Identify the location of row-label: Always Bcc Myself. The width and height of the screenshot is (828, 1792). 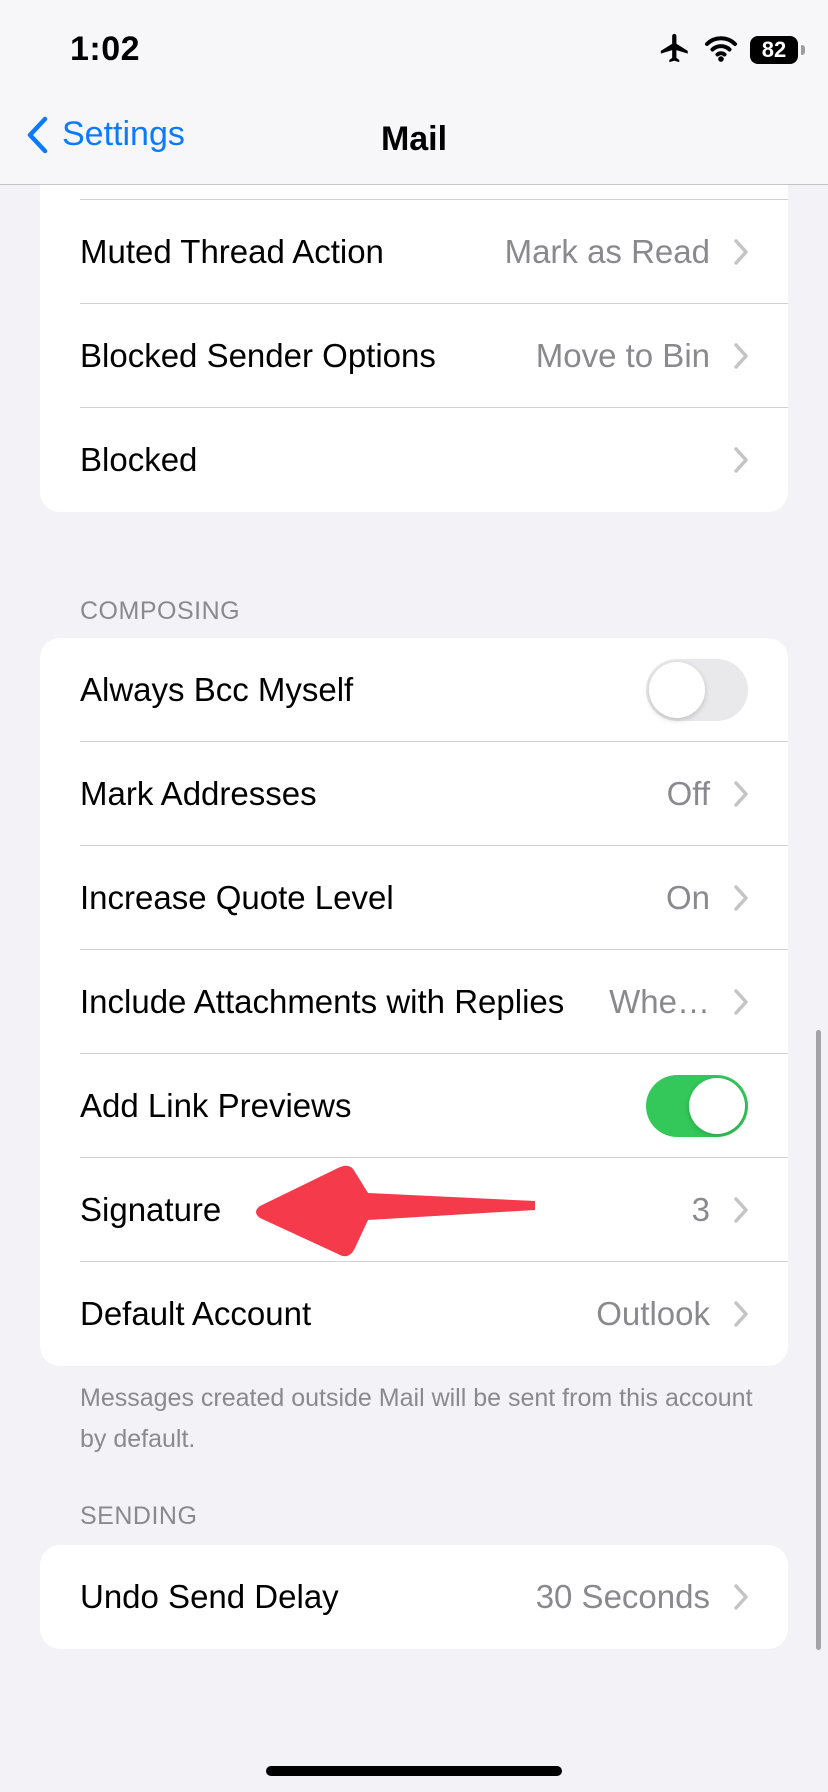
(217, 689).